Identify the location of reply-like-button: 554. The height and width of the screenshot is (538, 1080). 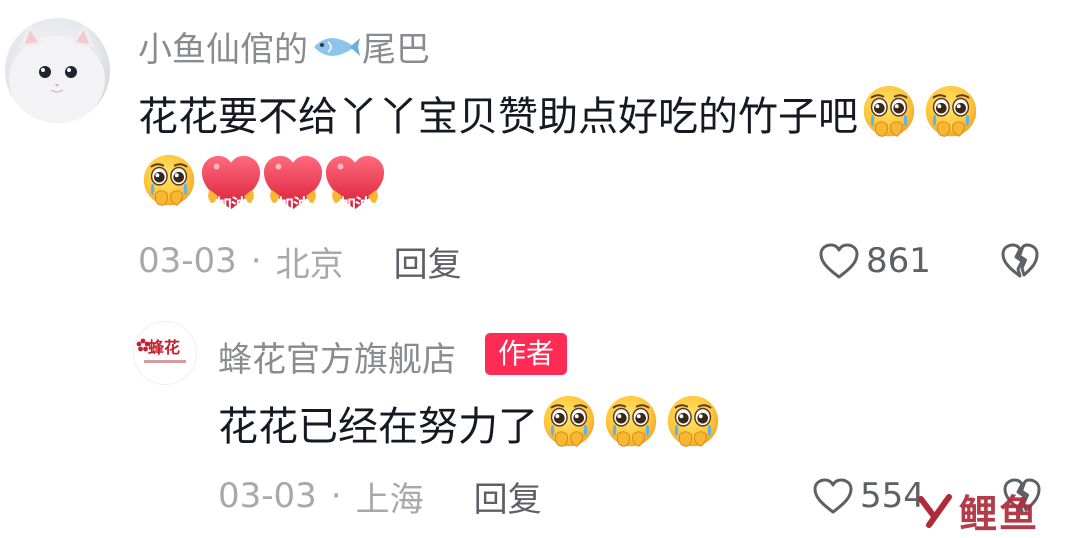
(868, 496).